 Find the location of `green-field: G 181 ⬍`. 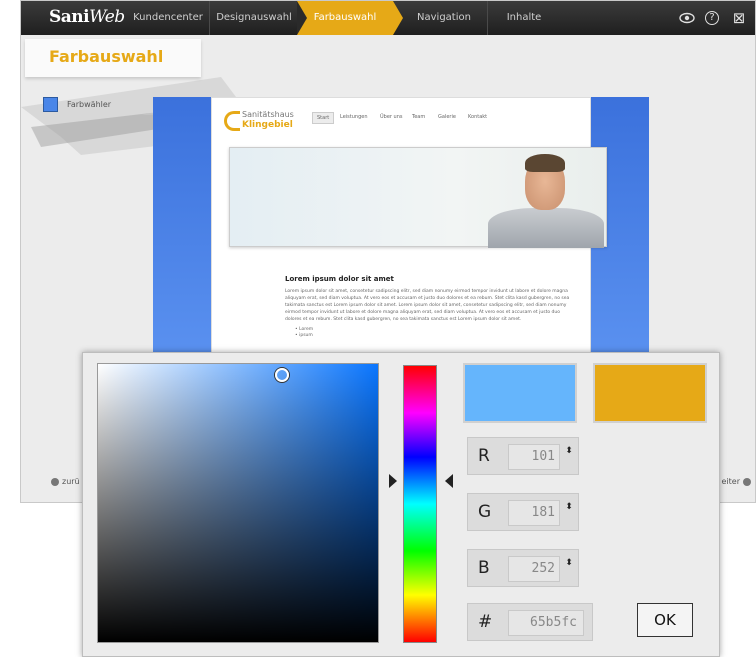

green-field: G 181 ⬍ is located at coordinates (523, 512).